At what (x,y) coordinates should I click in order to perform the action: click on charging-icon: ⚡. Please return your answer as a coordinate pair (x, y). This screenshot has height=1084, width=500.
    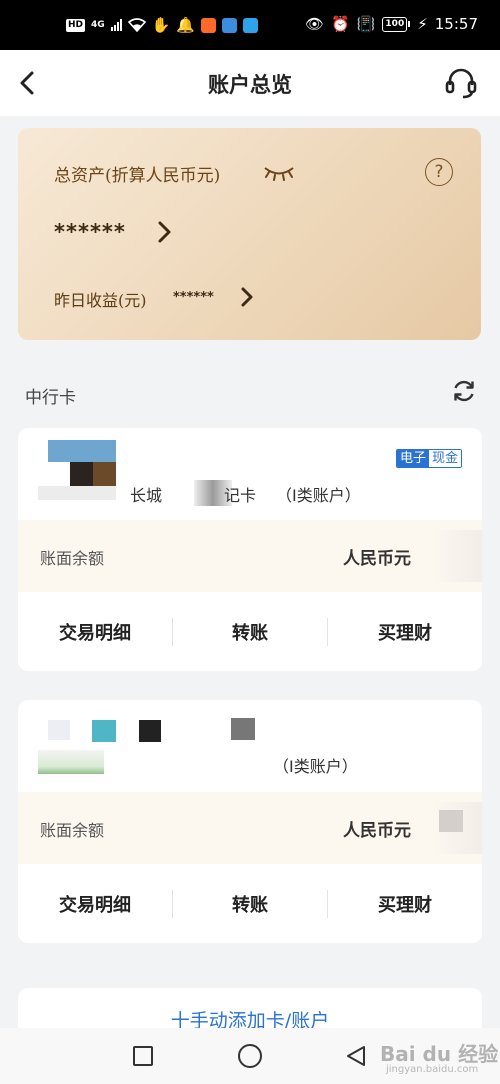
    Looking at the image, I should click on (422, 24).